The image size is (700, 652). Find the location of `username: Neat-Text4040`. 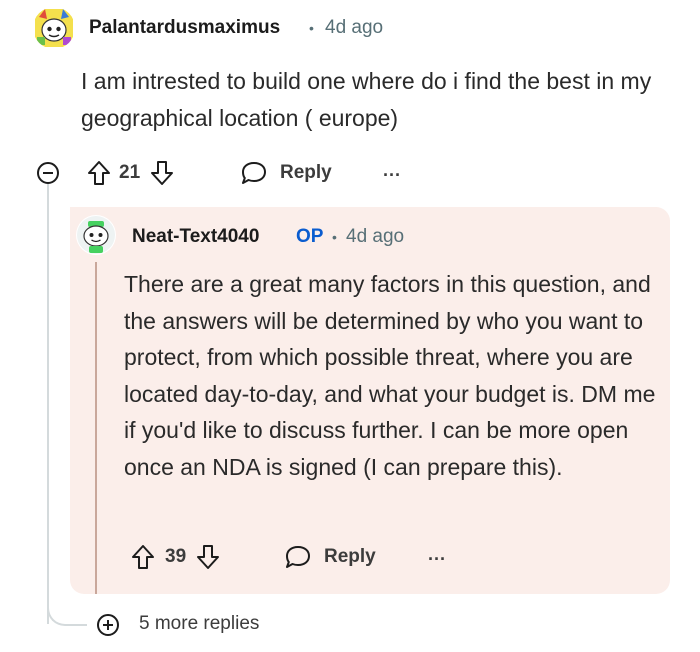

username: Neat-Text4040 is located at coordinates (195, 237).